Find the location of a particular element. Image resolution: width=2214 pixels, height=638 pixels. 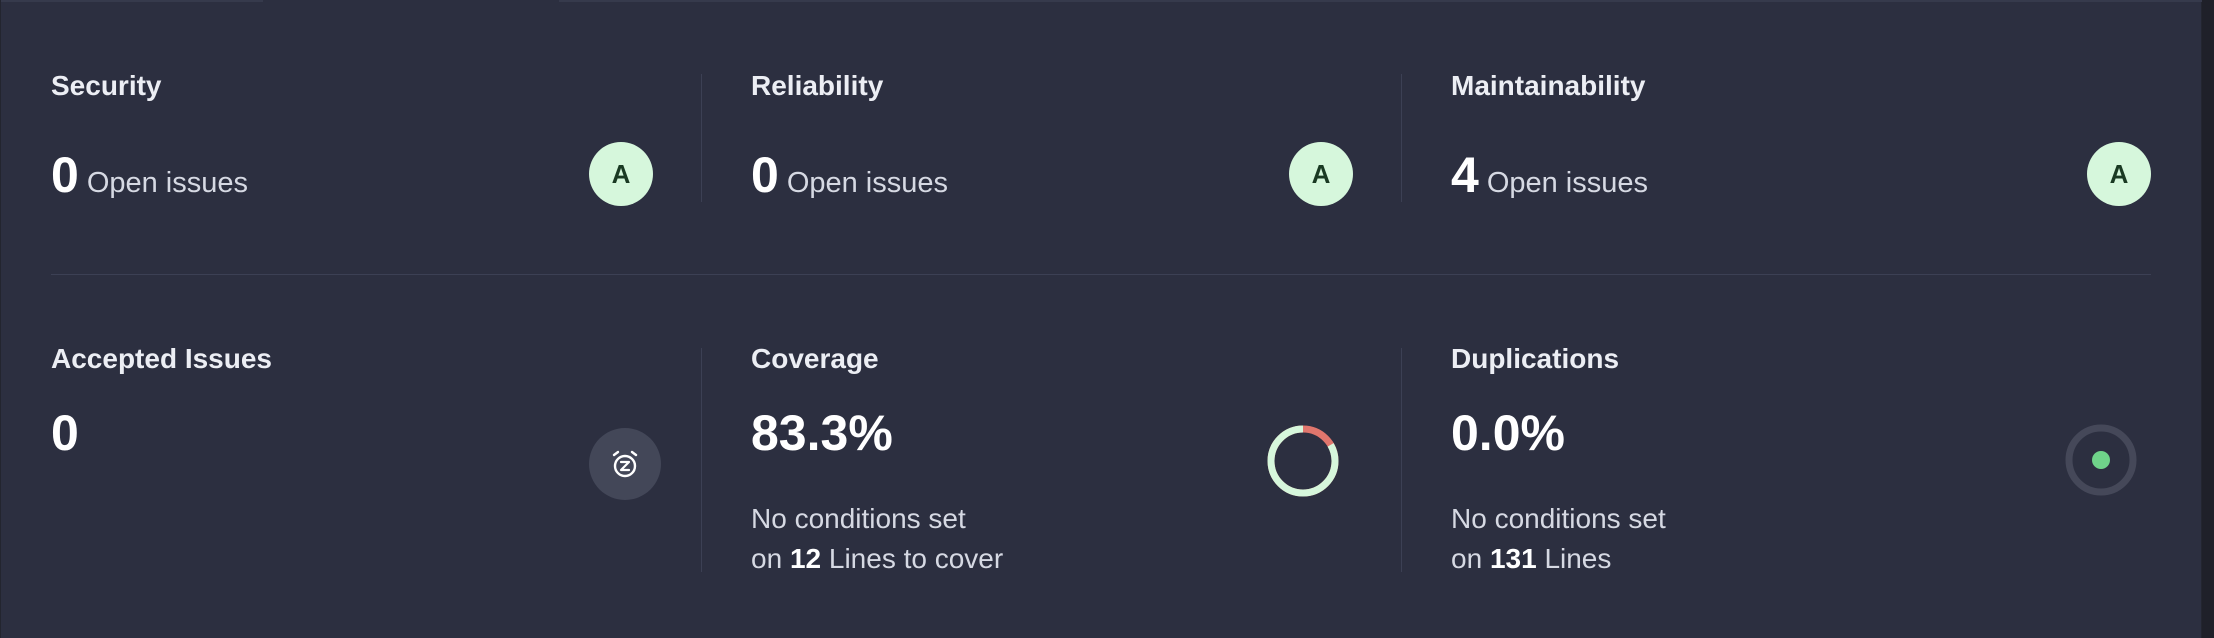

duplications-lines-count: 131 is located at coordinates (1513, 558).